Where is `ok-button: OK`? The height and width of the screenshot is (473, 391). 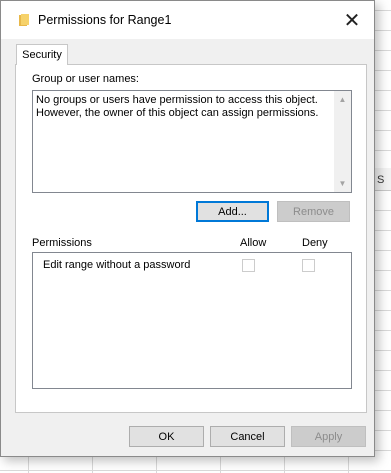
ok-button: OK is located at coordinates (166, 436).